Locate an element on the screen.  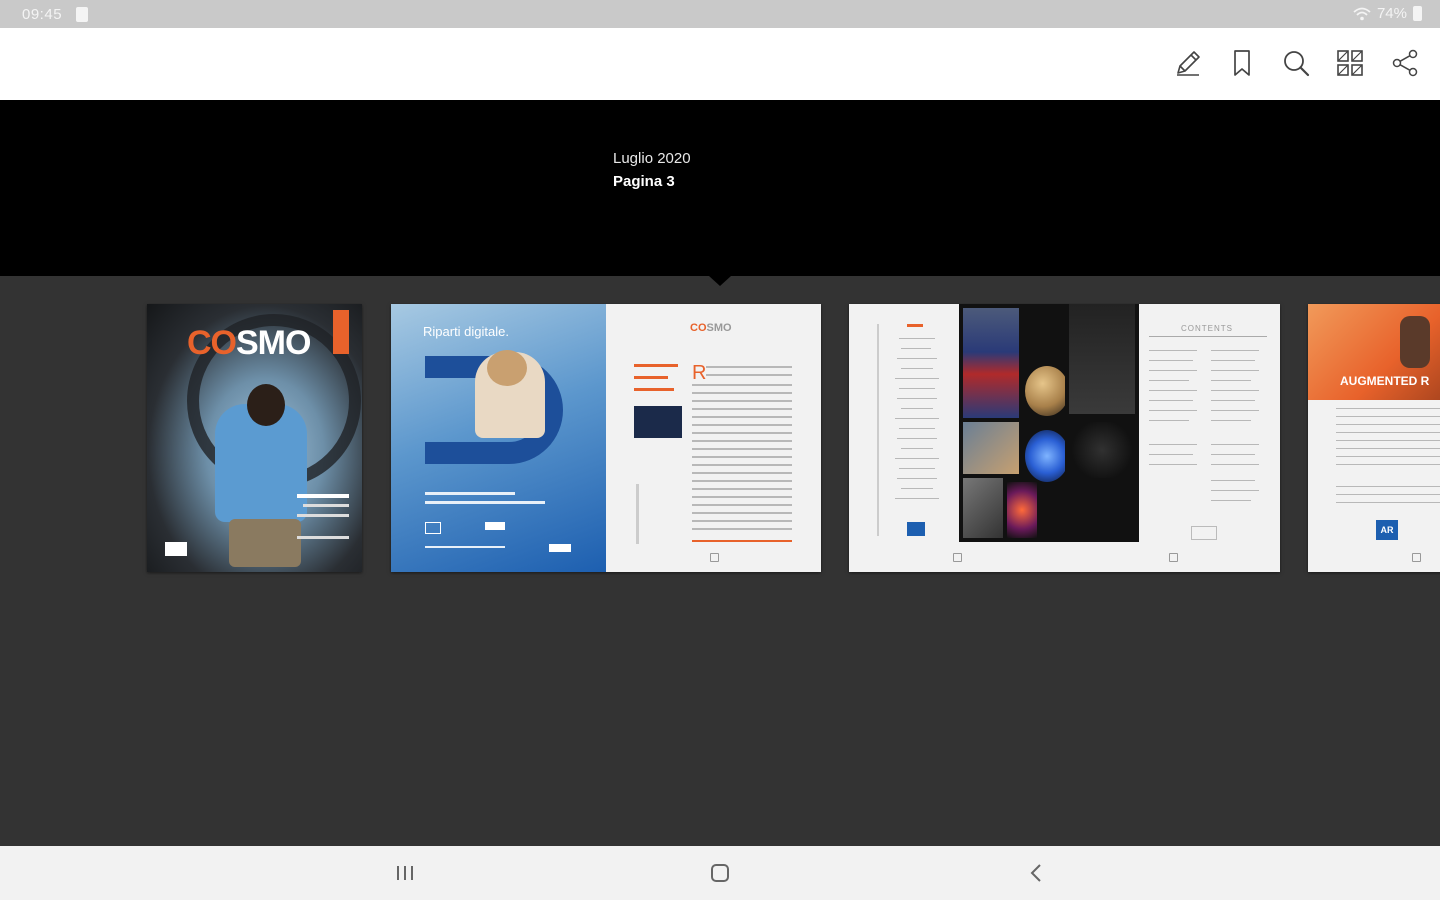
recents-button is located at coordinates (405, 873).